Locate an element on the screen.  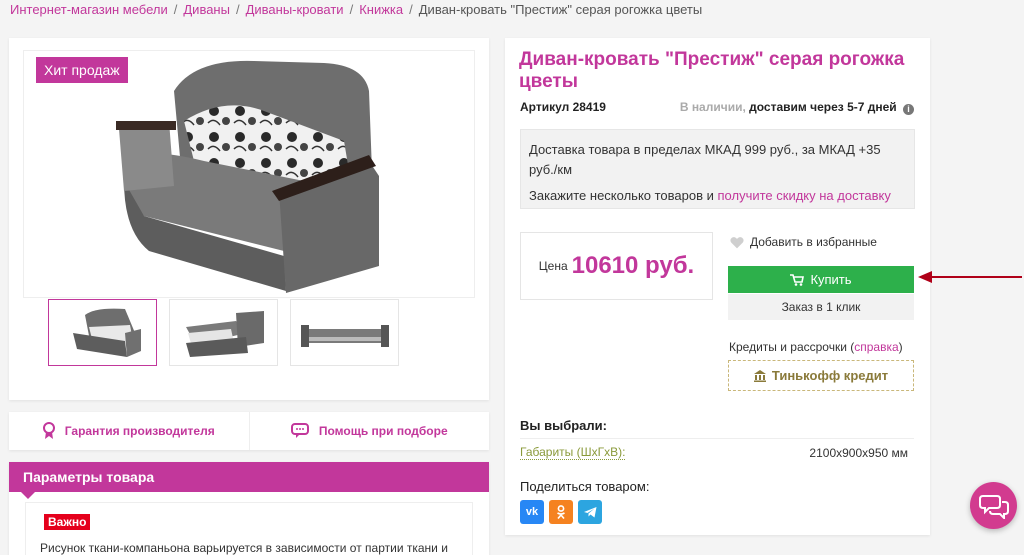
chosen-dimensions-row: Габариты (ШхГхВ): 2100x900x950 мм is located at coordinates (717, 452).